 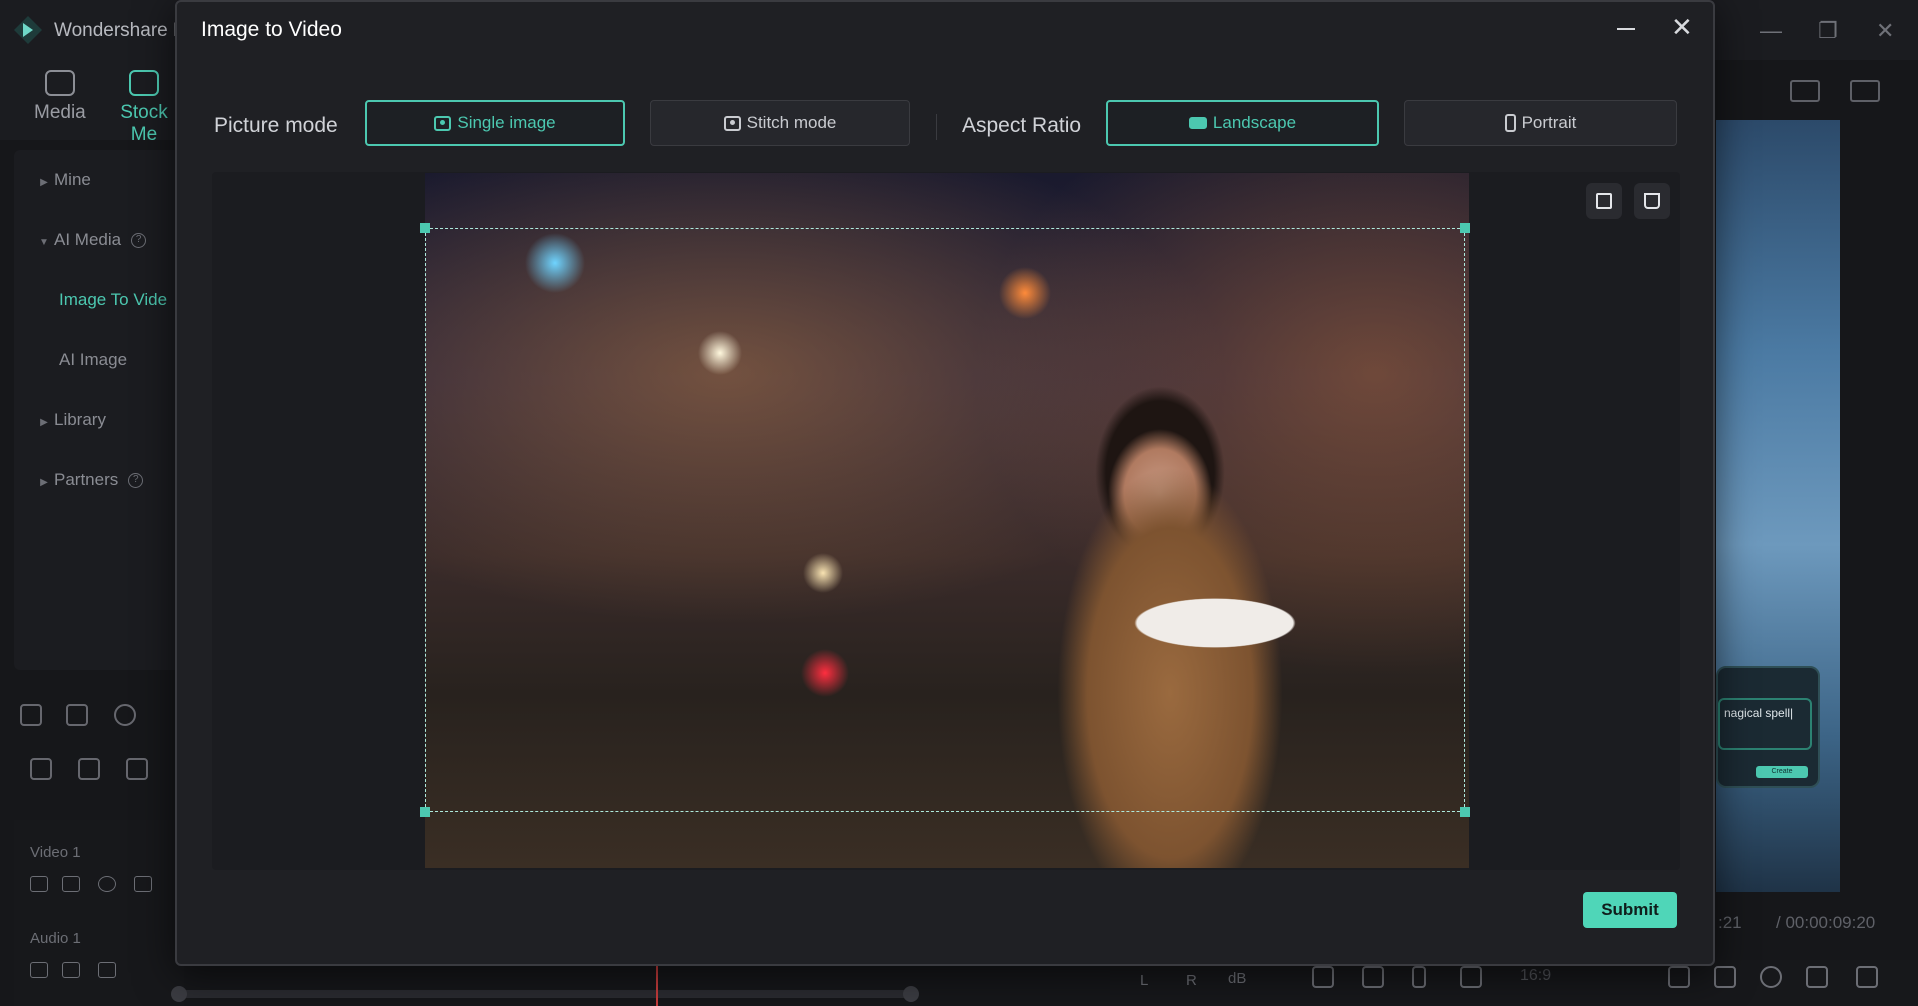 What do you see at coordinates (657, 985) in the screenshot?
I see `playhead` at bounding box center [657, 985].